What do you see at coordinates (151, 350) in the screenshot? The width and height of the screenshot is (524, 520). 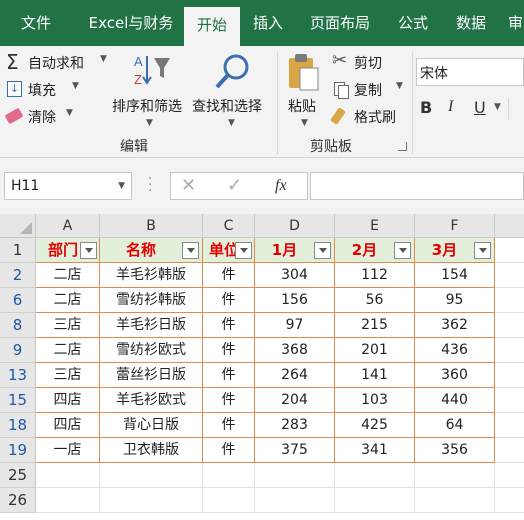 I see `cell-name: 雪纺衫欧式` at bounding box center [151, 350].